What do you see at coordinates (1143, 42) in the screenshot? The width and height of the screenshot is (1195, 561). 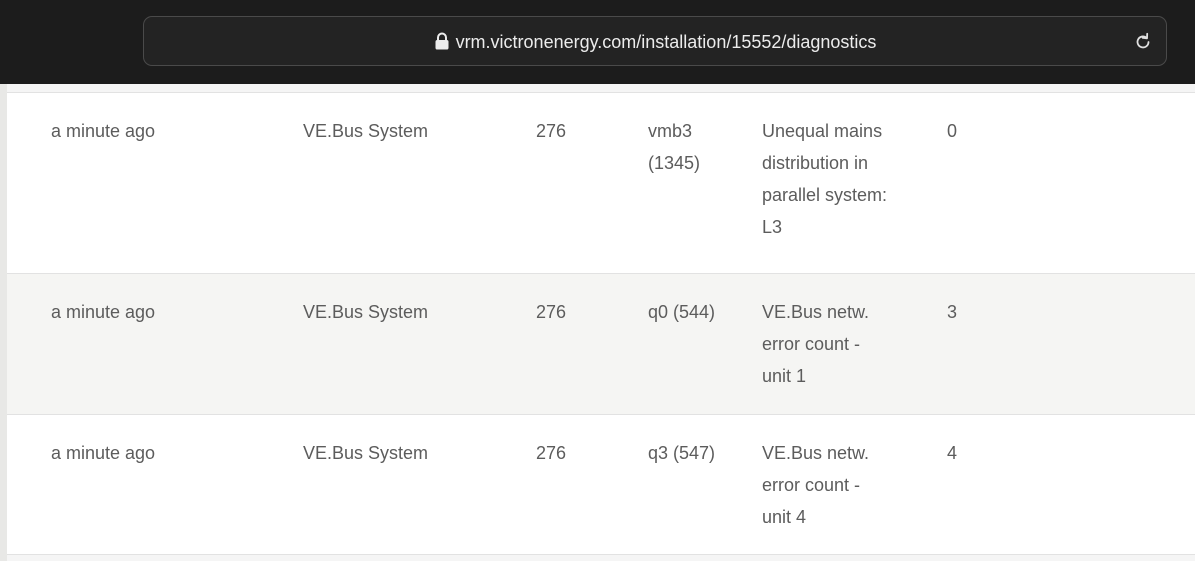 I see `reload-icon` at bounding box center [1143, 42].